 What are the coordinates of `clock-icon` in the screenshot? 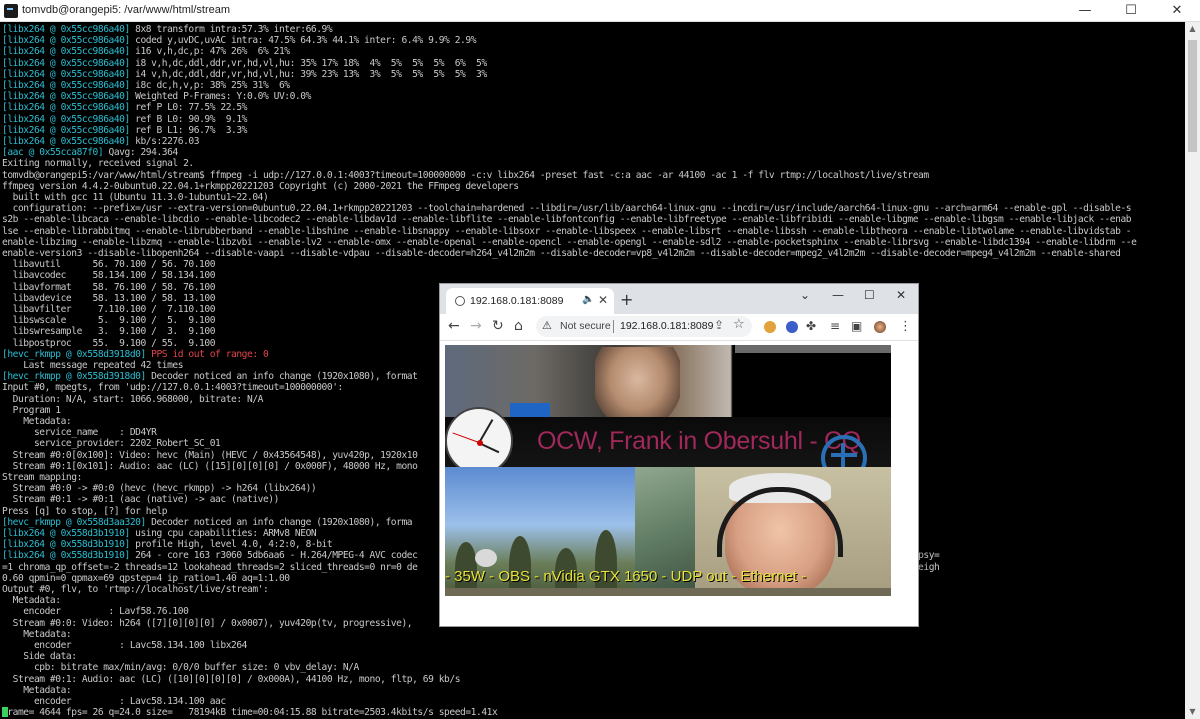 It's located at (479, 441).